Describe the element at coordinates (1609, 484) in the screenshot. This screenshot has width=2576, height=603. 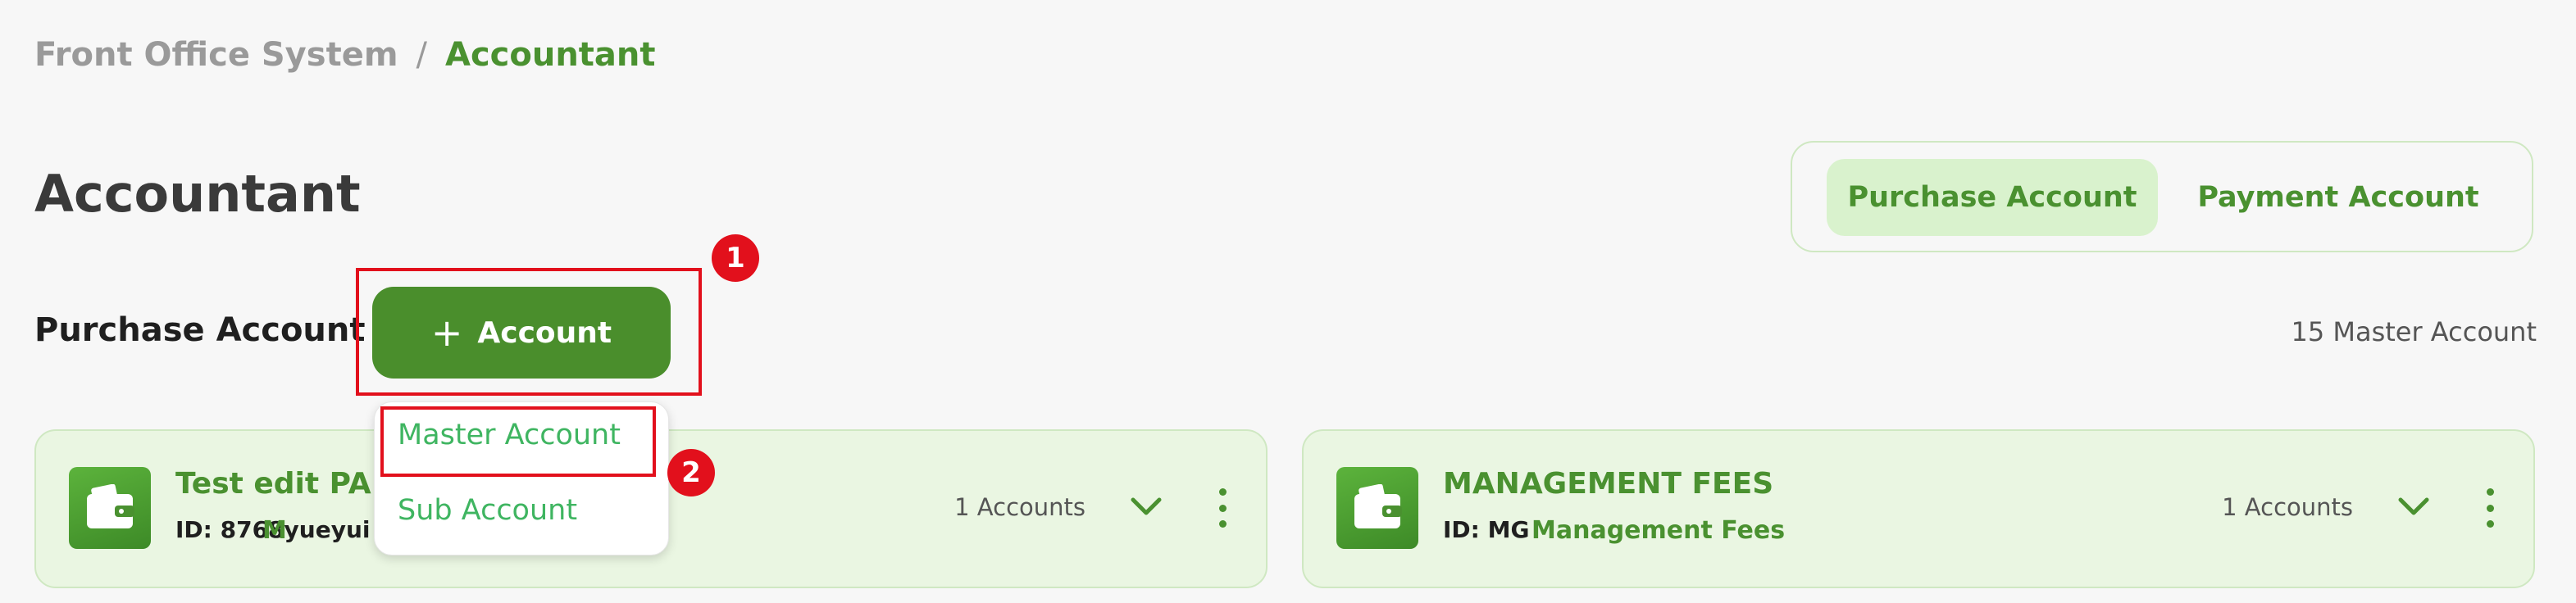
I see `card-title: MANAGEMENT FEES` at that location.